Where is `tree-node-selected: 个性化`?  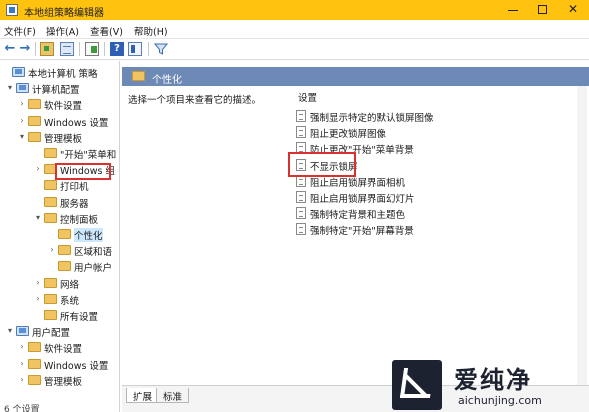 tree-node-selected: 个性化 is located at coordinates (59, 234).